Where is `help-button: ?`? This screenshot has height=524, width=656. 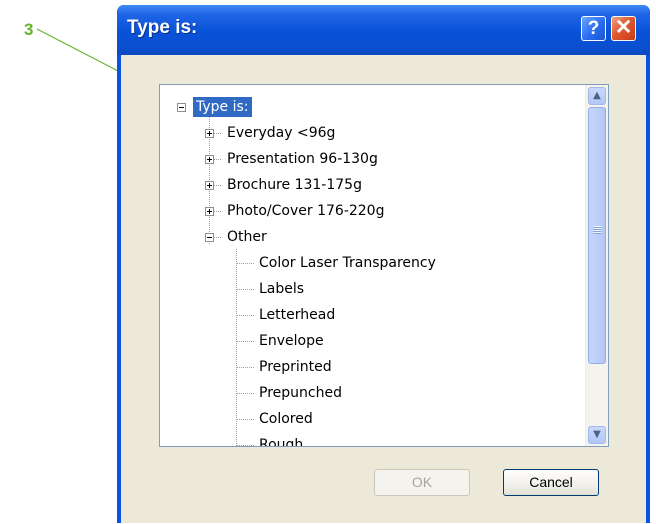
help-button: ? is located at coordinates (593, 28).